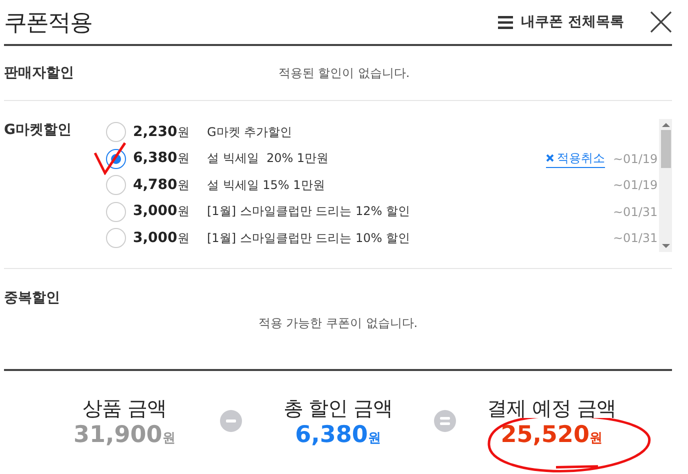 The width and height of the screenshot is (688, 474). I want to click on coupon-amount: 2,230원, so click(161, 132).